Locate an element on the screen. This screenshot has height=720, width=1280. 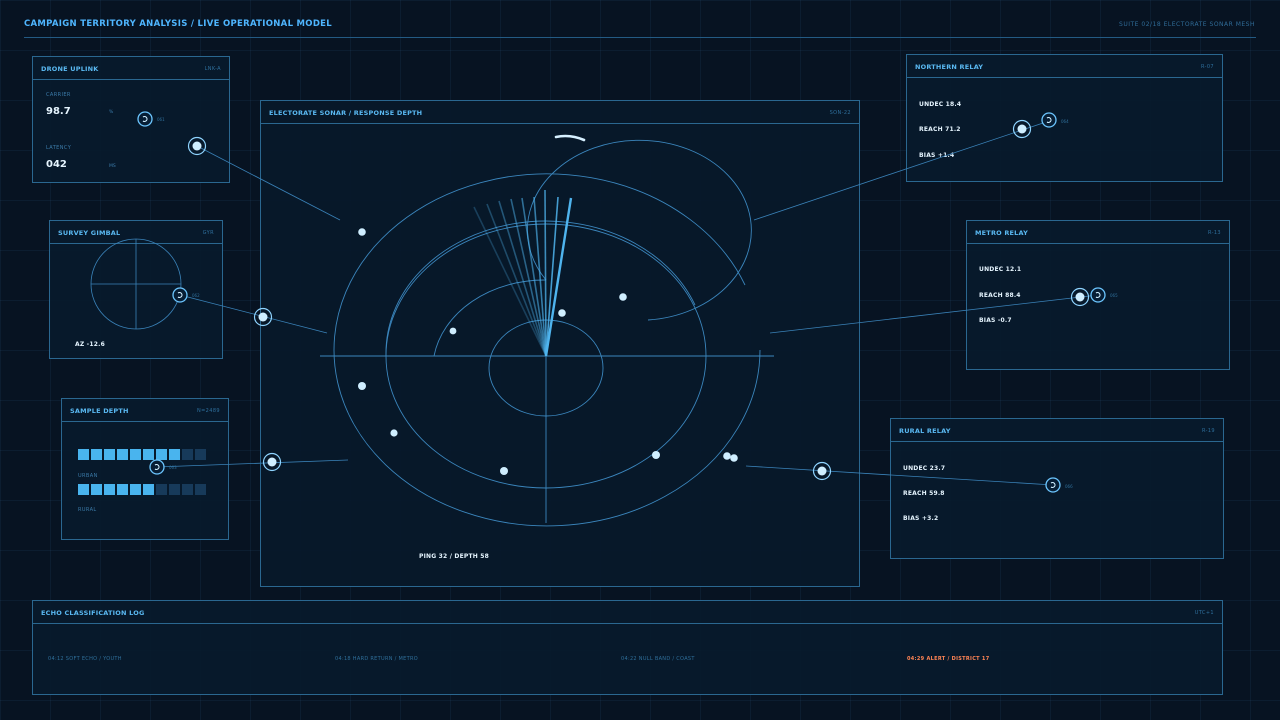
log-entry-alert: 04:29 ALERT / DISTRICT 17 is located at coordinates (948, 659).